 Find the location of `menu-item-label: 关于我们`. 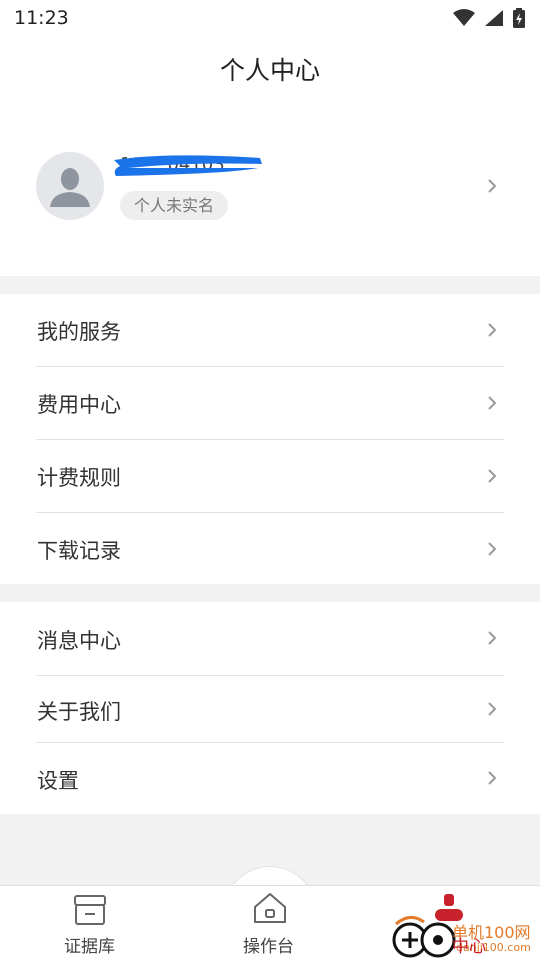

menu-item-label: 关于我们 is located at coordinates (79, 712).